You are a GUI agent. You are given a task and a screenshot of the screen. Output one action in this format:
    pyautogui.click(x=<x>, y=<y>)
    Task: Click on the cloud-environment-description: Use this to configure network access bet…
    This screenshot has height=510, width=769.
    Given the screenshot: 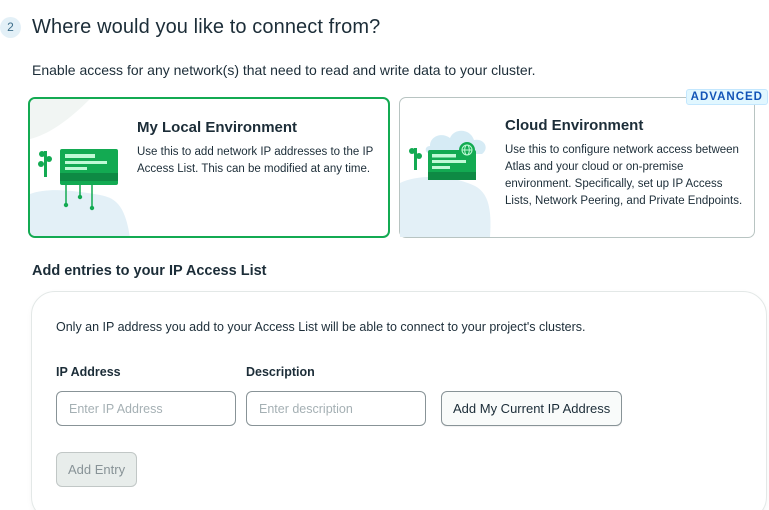 What is the action you would take?
    pyautogui.click(x=624, y=175)
    